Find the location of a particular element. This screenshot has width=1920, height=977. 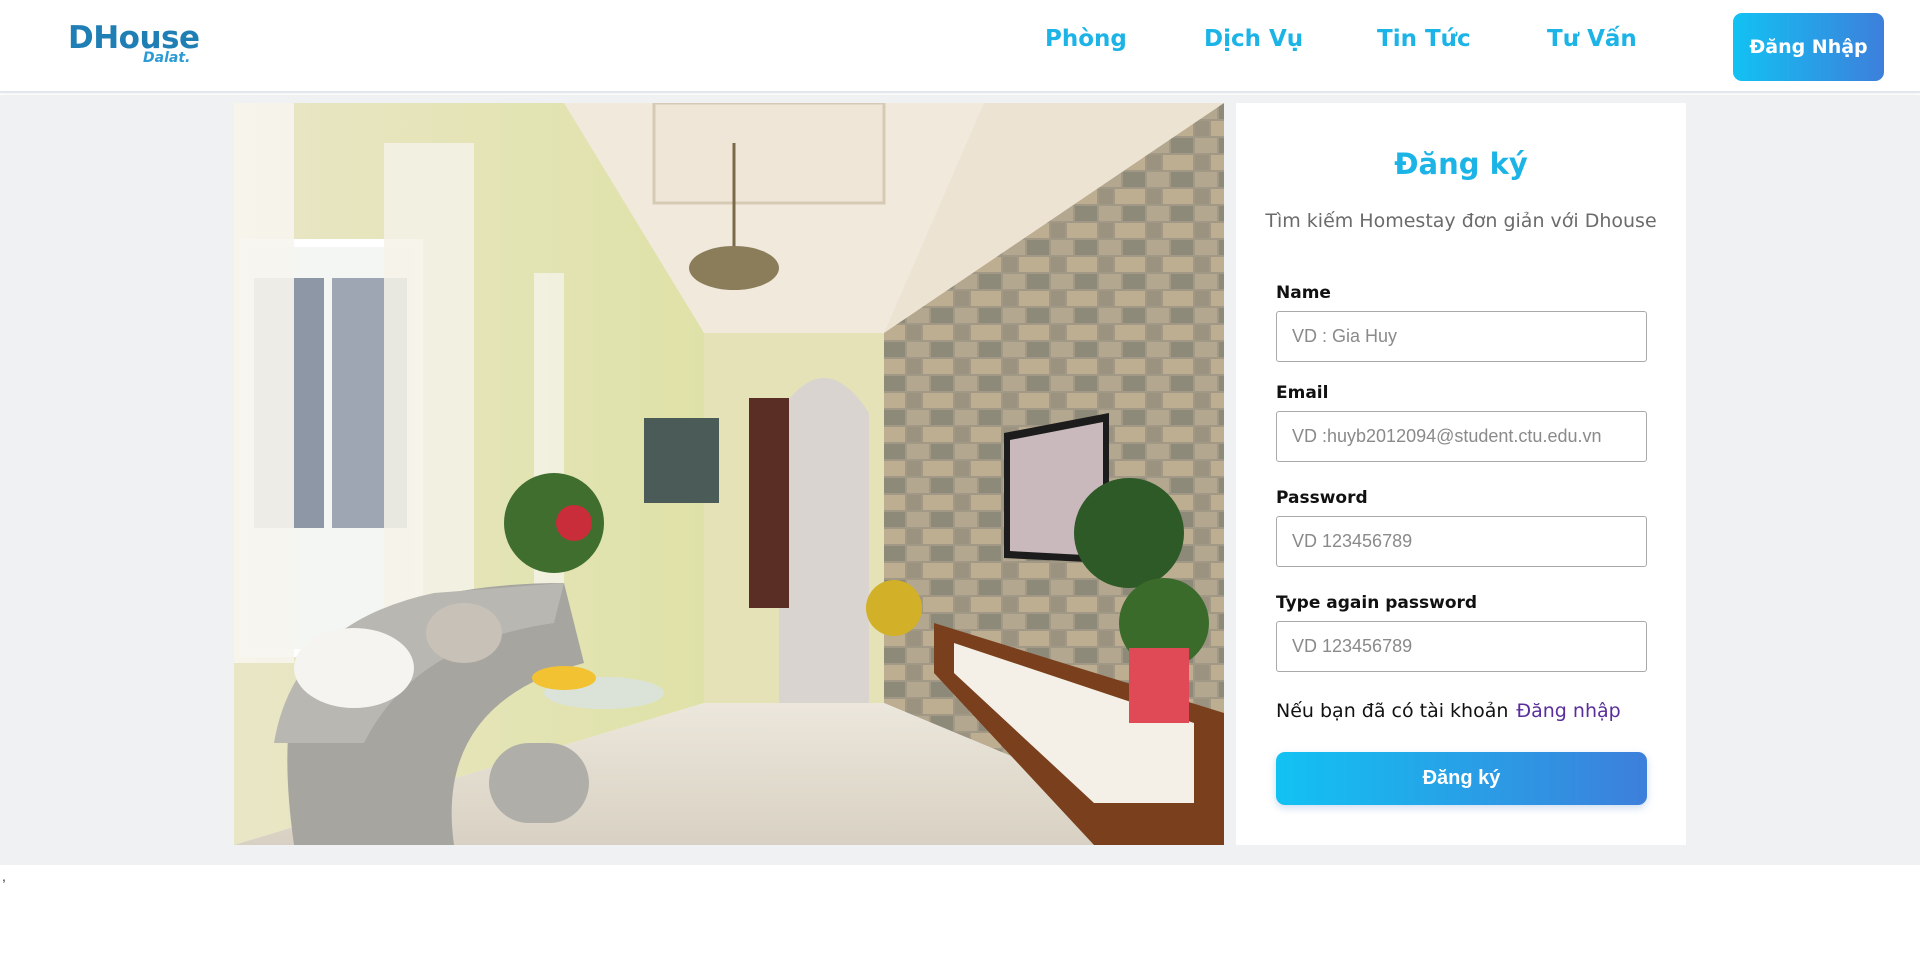

name-label: Name is located at coordinates (1303, 293).